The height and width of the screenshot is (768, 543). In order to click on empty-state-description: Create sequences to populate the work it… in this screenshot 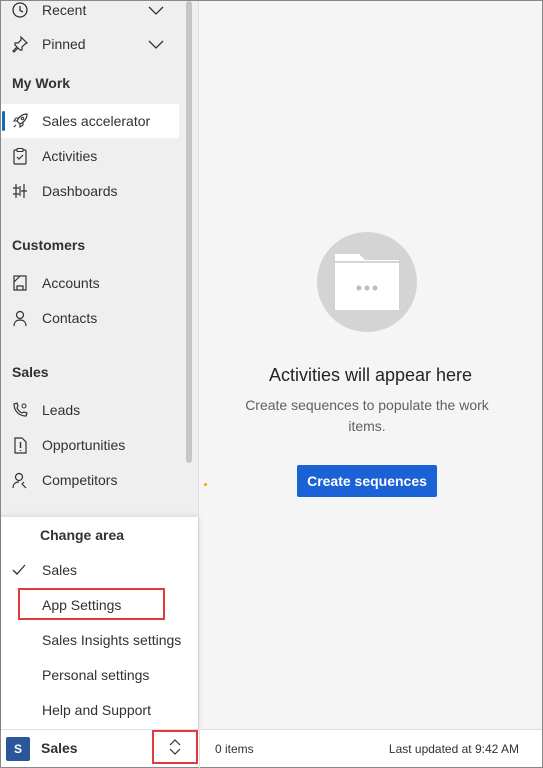, I will do `click(367, 415)`.